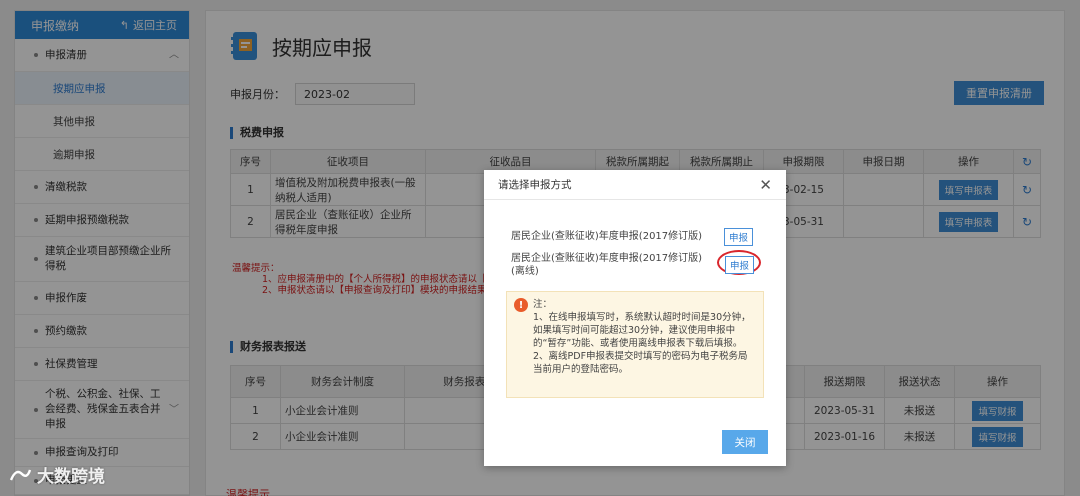 The image size is (1080, 496). I want to click on option-offline-label: 居民企业(查账征收)年度申报(2017修订版) (离线), so click(606, 265).